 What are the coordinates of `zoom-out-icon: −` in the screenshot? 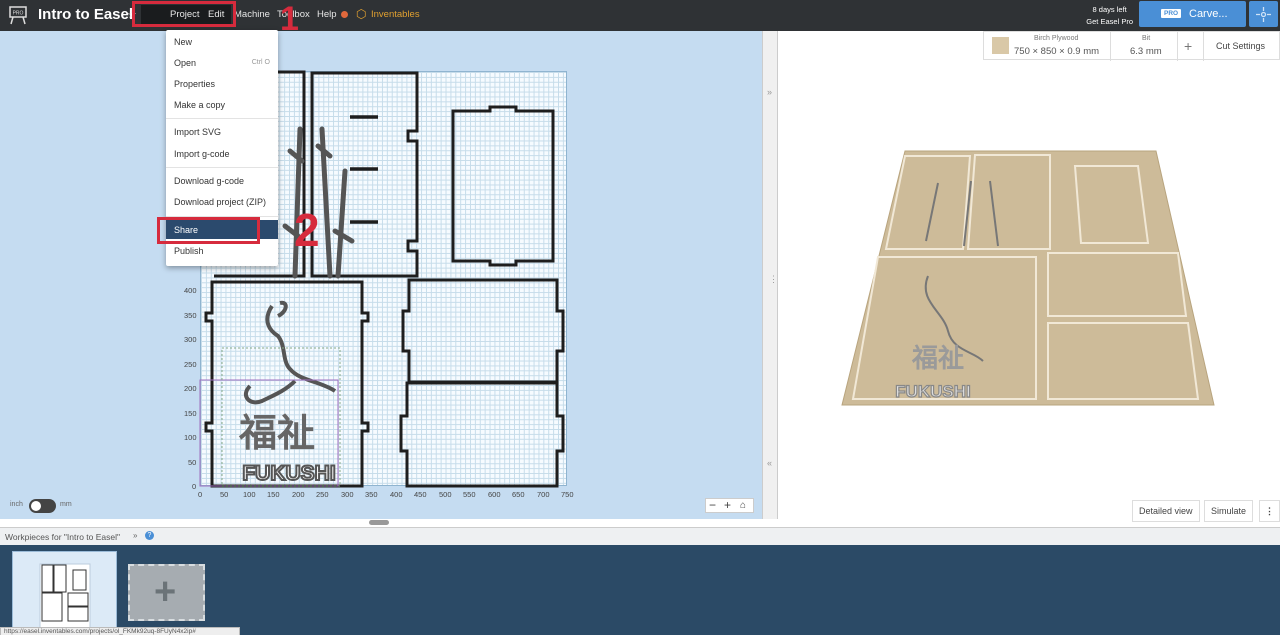 It's located at (712, 505).